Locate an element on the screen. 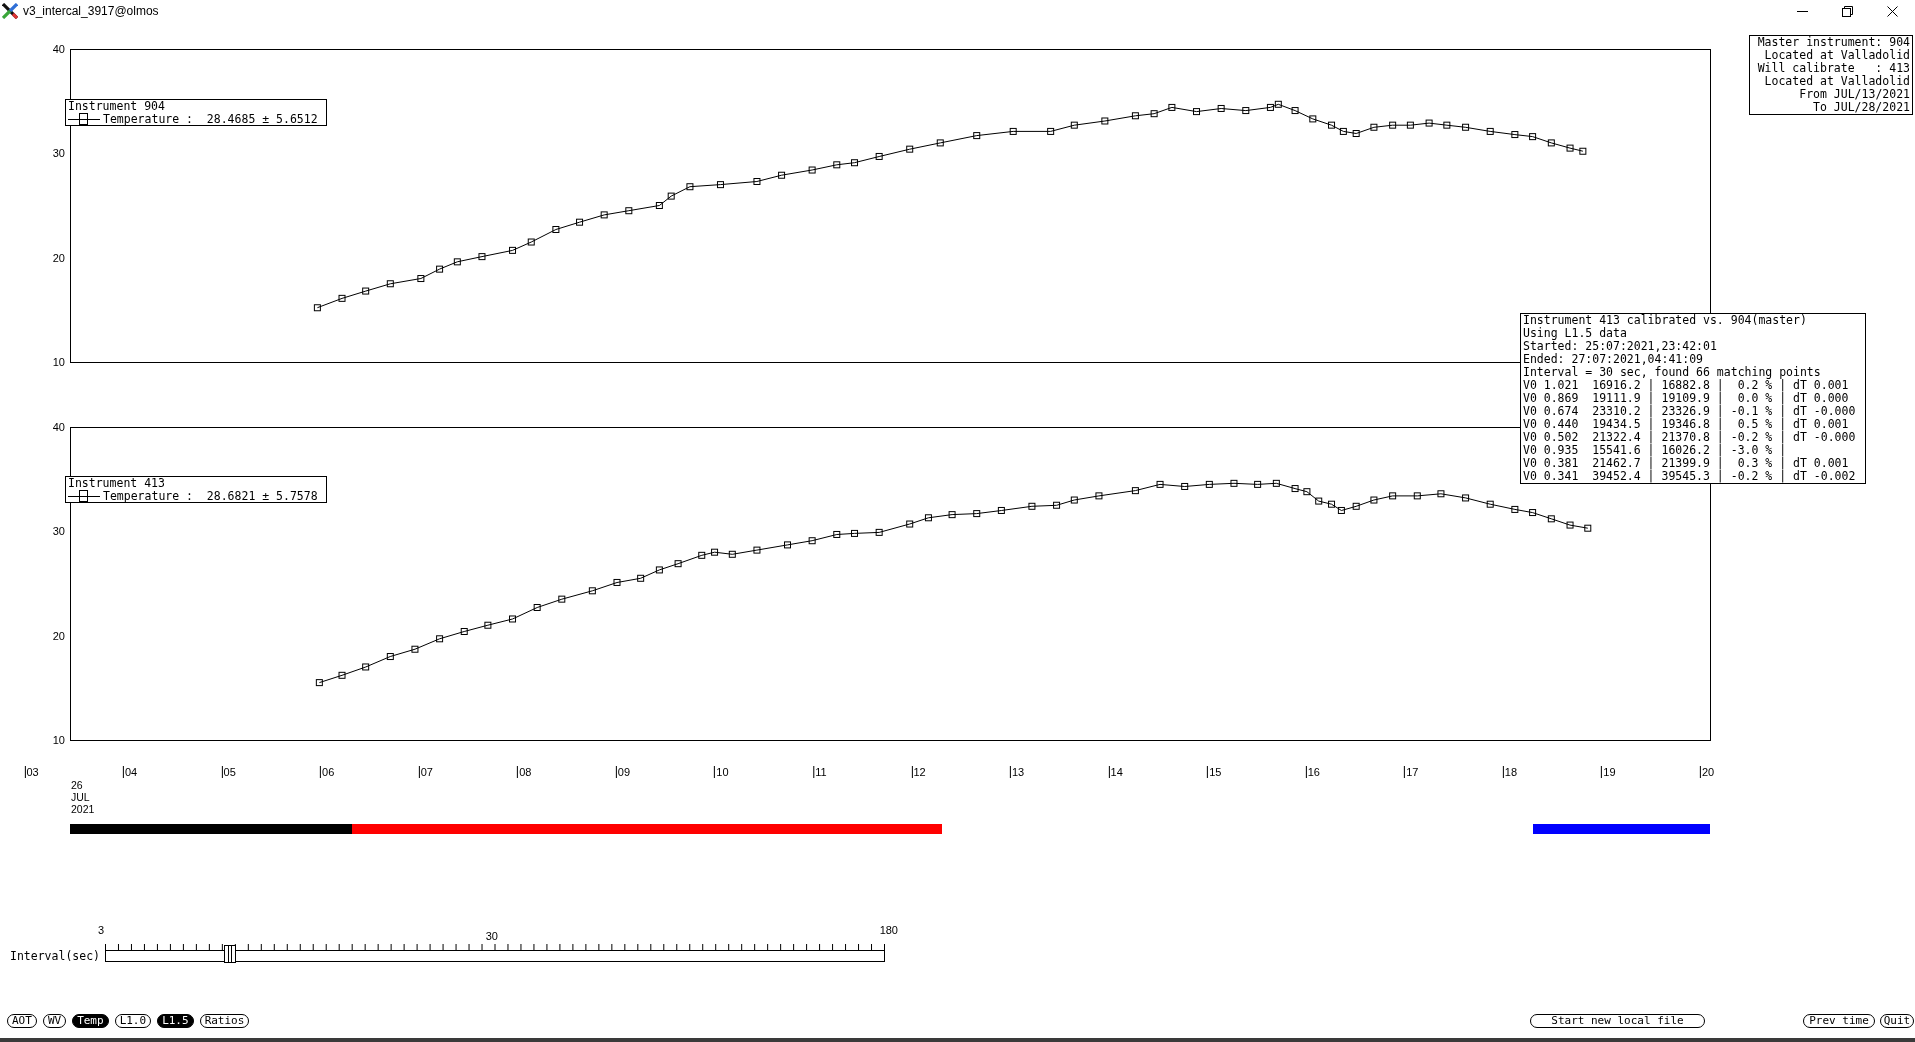 The image size is (1915, 1042). info-text: Will calibrate : 413 is located at coordinates (1833, 68).